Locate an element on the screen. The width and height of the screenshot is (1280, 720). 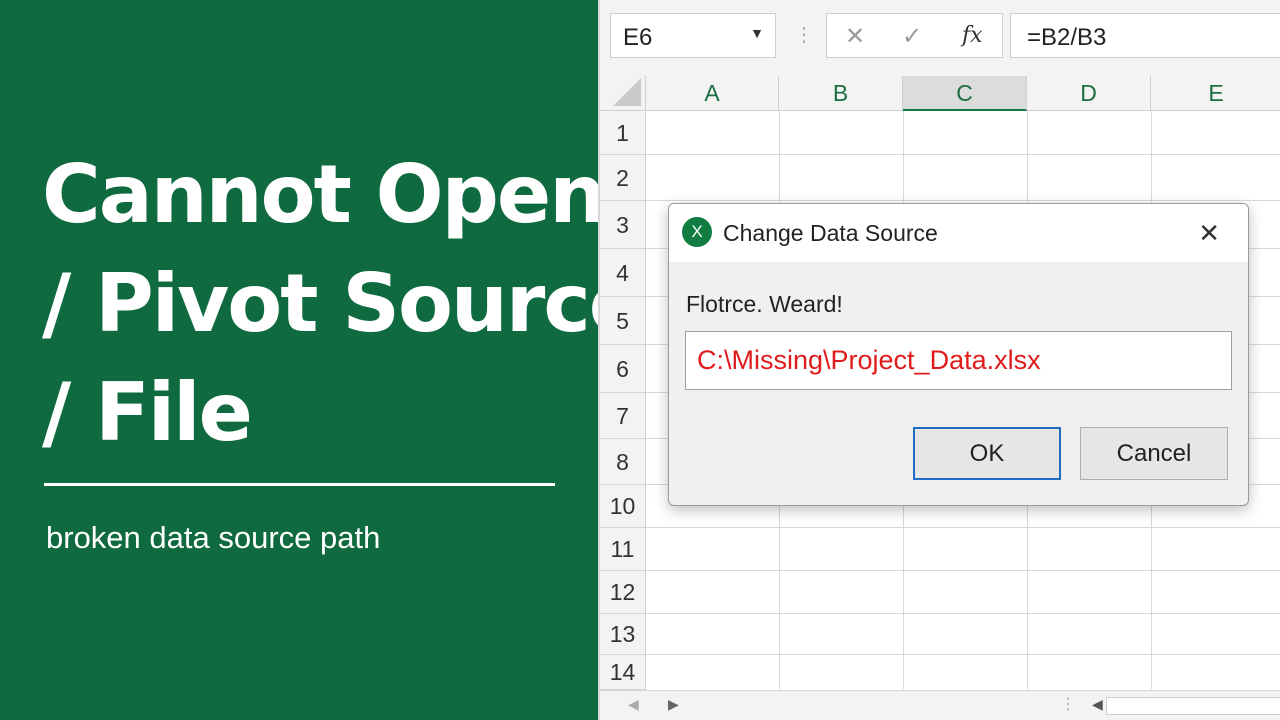
name-box: E6 ▼ is located at coordinates (693, 35).